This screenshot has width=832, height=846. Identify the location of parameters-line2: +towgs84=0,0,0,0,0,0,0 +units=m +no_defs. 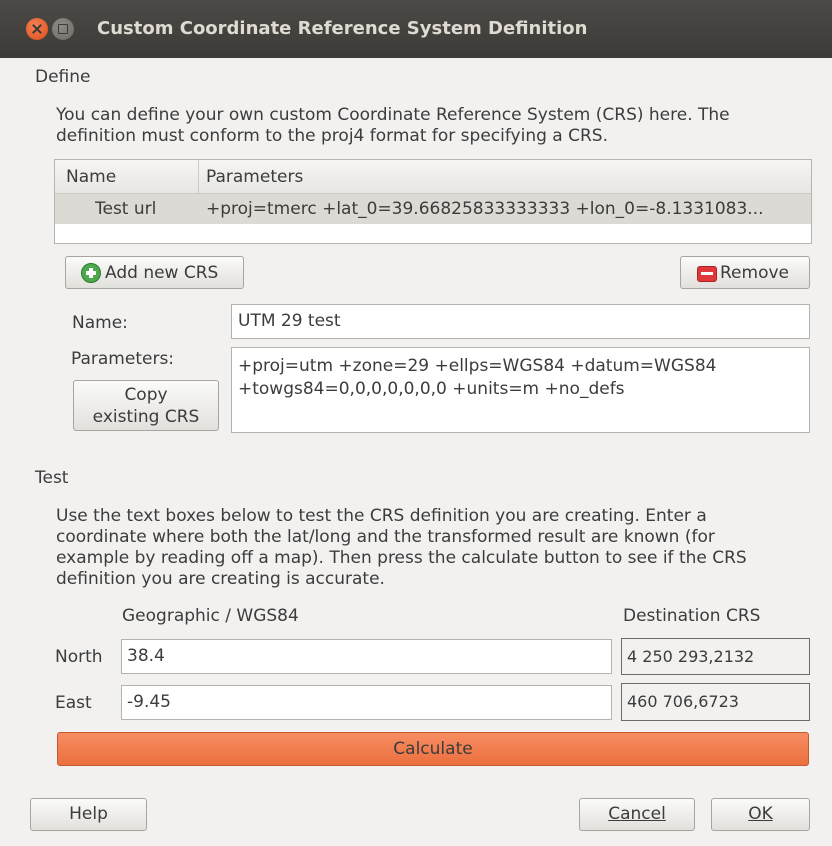
(431, 389).